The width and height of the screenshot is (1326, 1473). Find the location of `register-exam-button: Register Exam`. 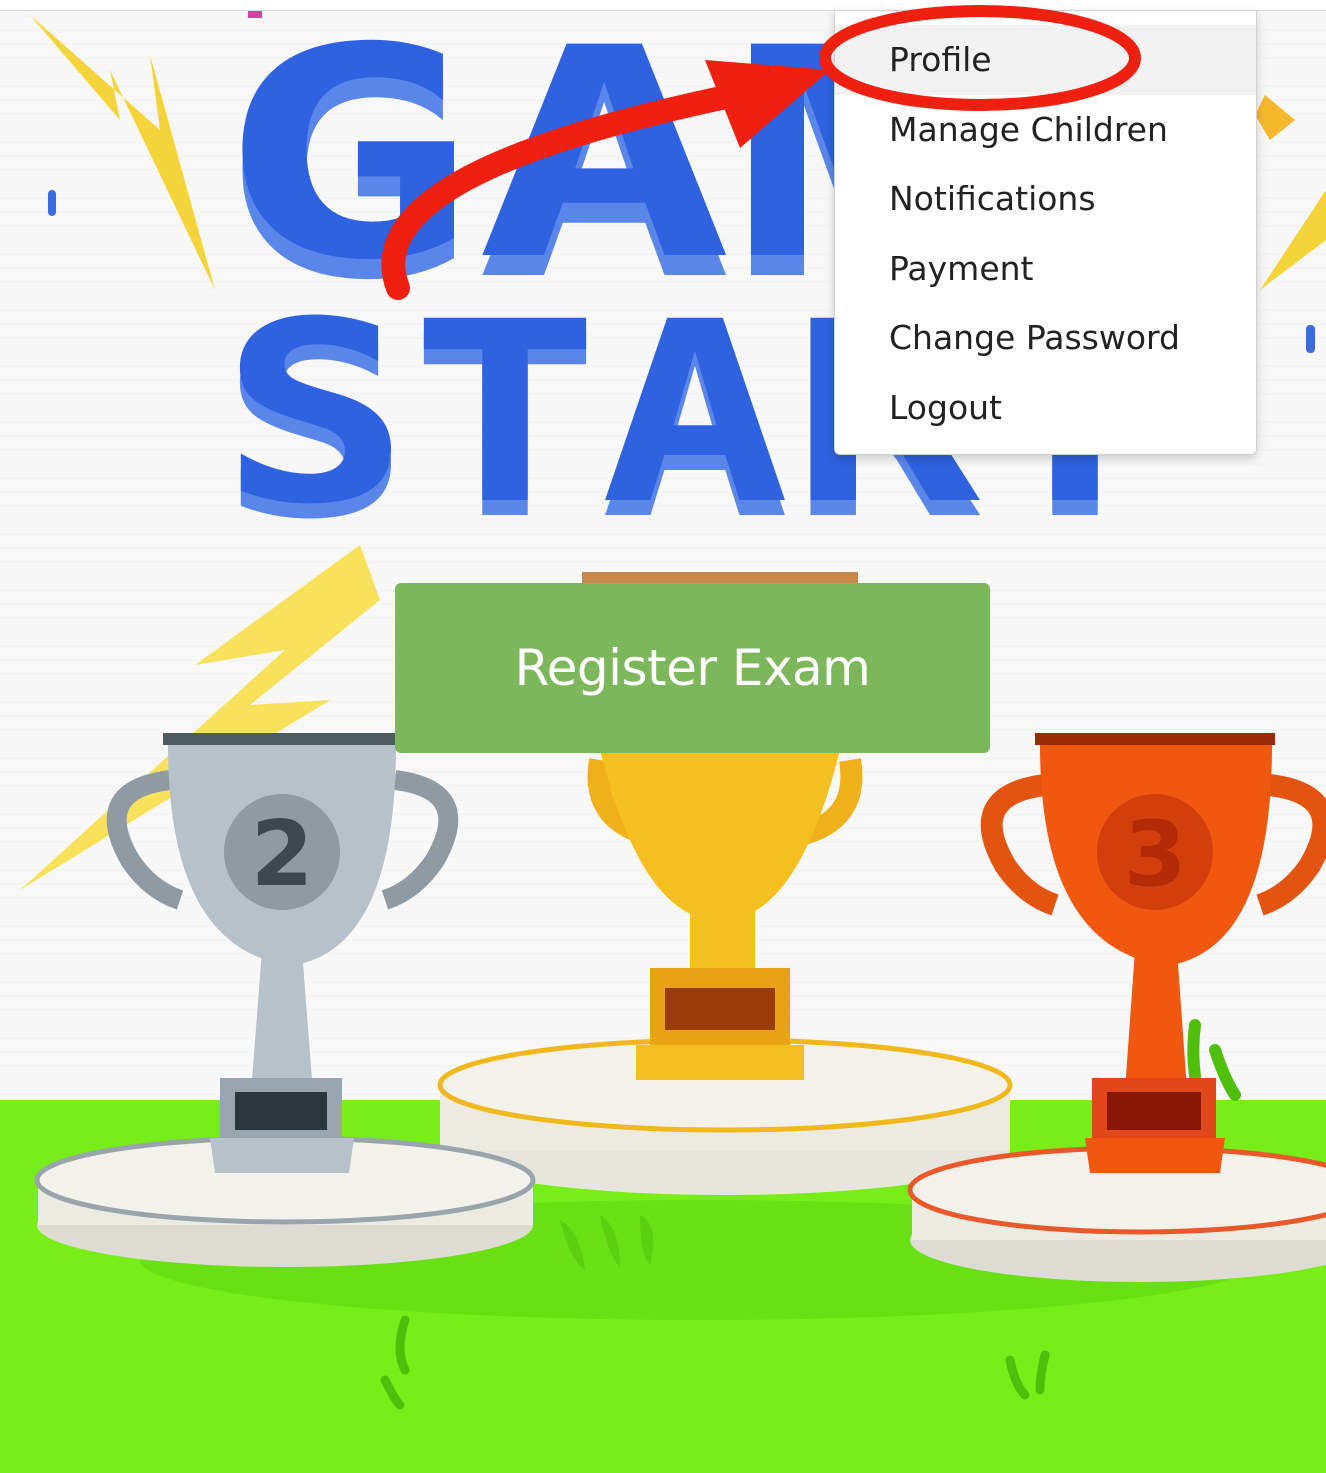

register-exam-button: Register Exam is located at coordinates (692, 668).